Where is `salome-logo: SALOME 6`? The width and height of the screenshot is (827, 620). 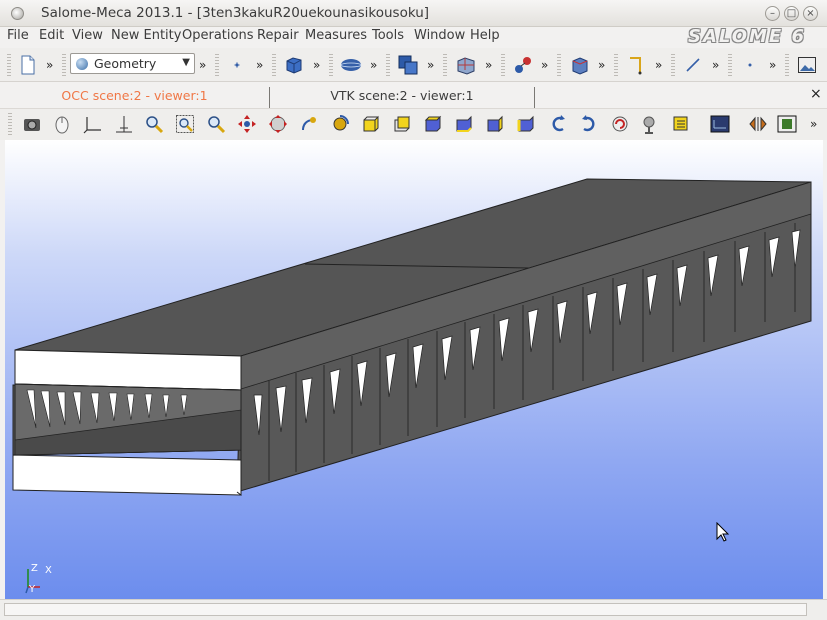
salome-logo: SALOME 6 is located at coordinates (747, 36).